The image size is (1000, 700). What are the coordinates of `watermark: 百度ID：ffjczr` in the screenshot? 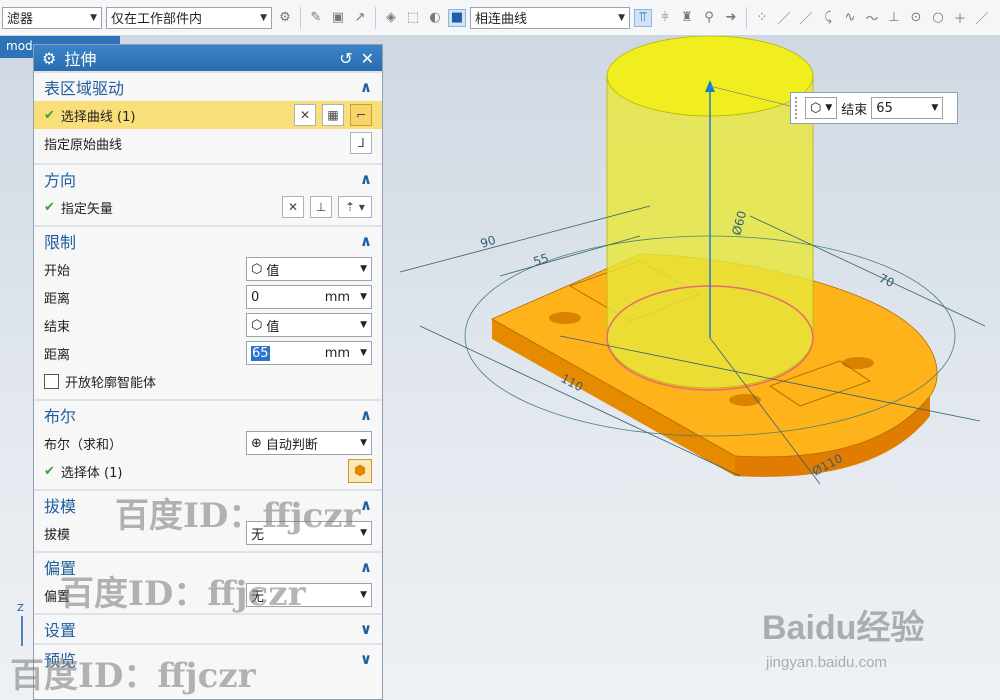 It's located at (183, 594).